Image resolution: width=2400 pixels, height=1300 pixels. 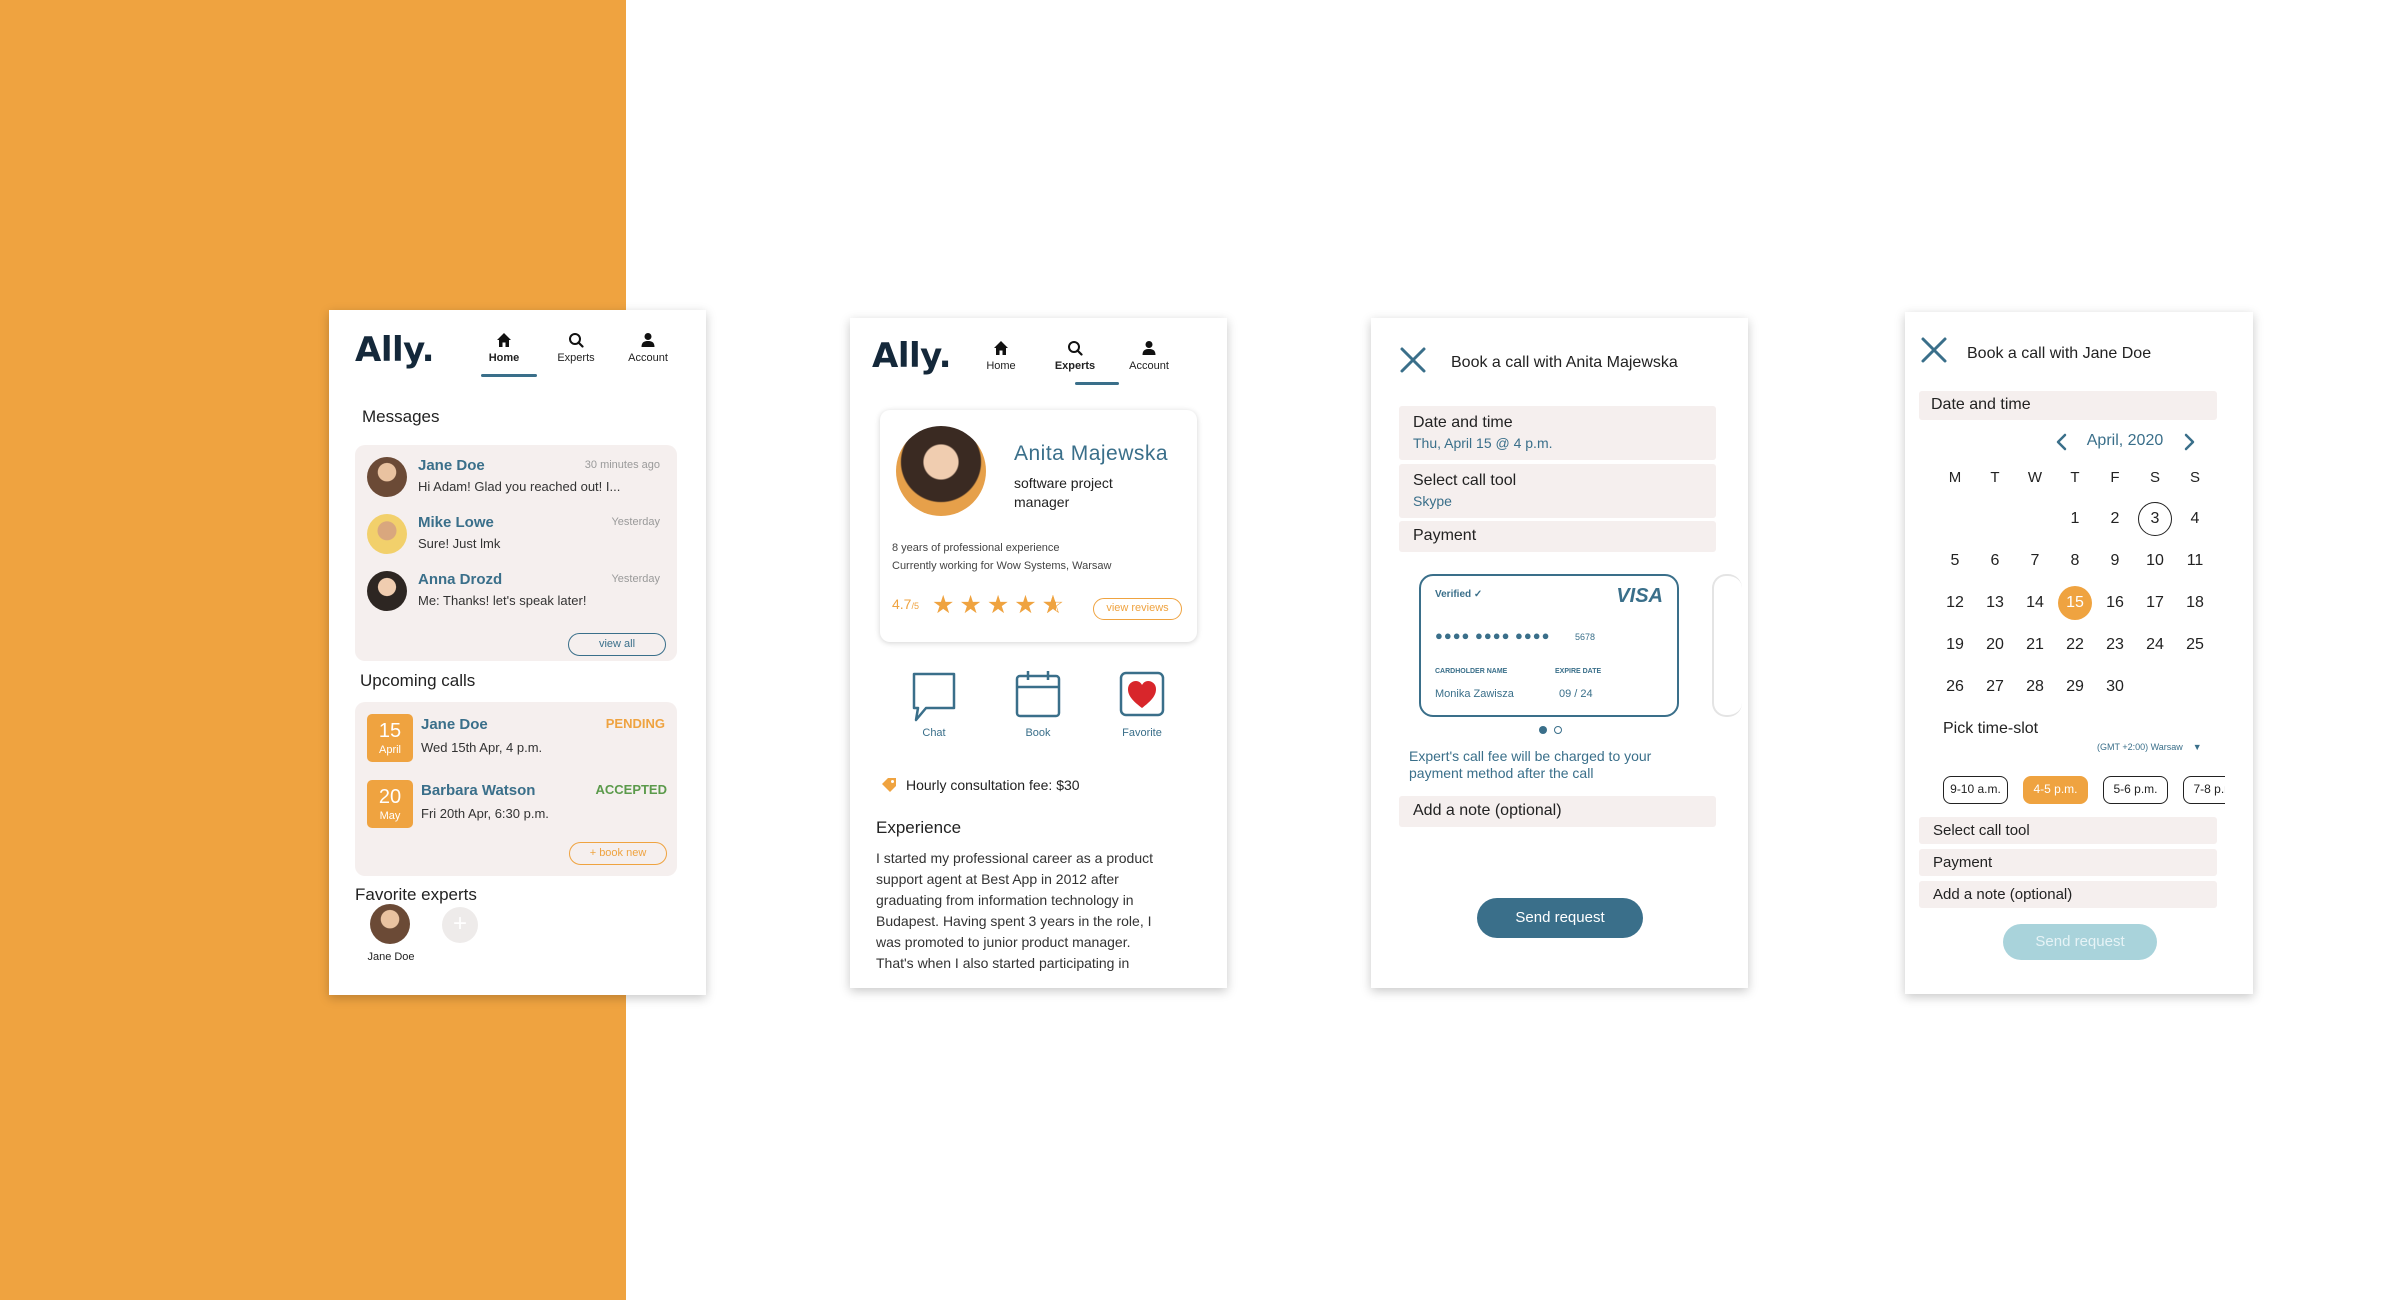 I want to click on calendar-day: 12, so click(x=1955, y=603).